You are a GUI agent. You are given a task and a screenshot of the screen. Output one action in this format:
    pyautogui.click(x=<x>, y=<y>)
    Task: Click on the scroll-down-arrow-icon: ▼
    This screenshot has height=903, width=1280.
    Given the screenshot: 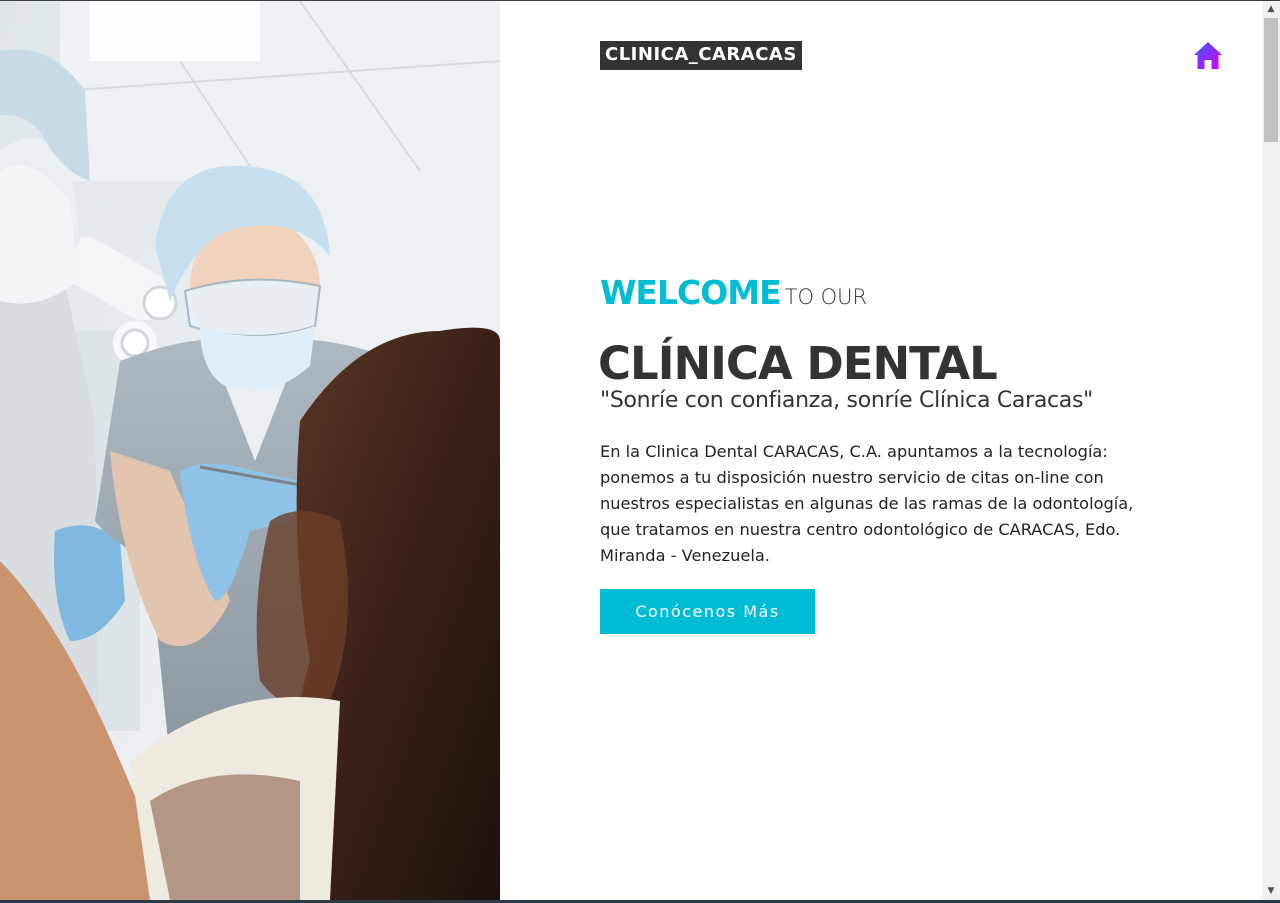 What is the action you would take?
    pyautogui.click(x=1271, y=891)
    